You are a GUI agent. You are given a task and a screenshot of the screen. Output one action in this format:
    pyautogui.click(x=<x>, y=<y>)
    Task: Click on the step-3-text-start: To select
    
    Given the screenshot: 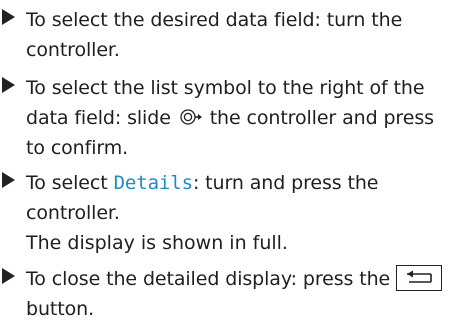 What is the action you would take?
    pyautogui.click(x=67, y=183)
    